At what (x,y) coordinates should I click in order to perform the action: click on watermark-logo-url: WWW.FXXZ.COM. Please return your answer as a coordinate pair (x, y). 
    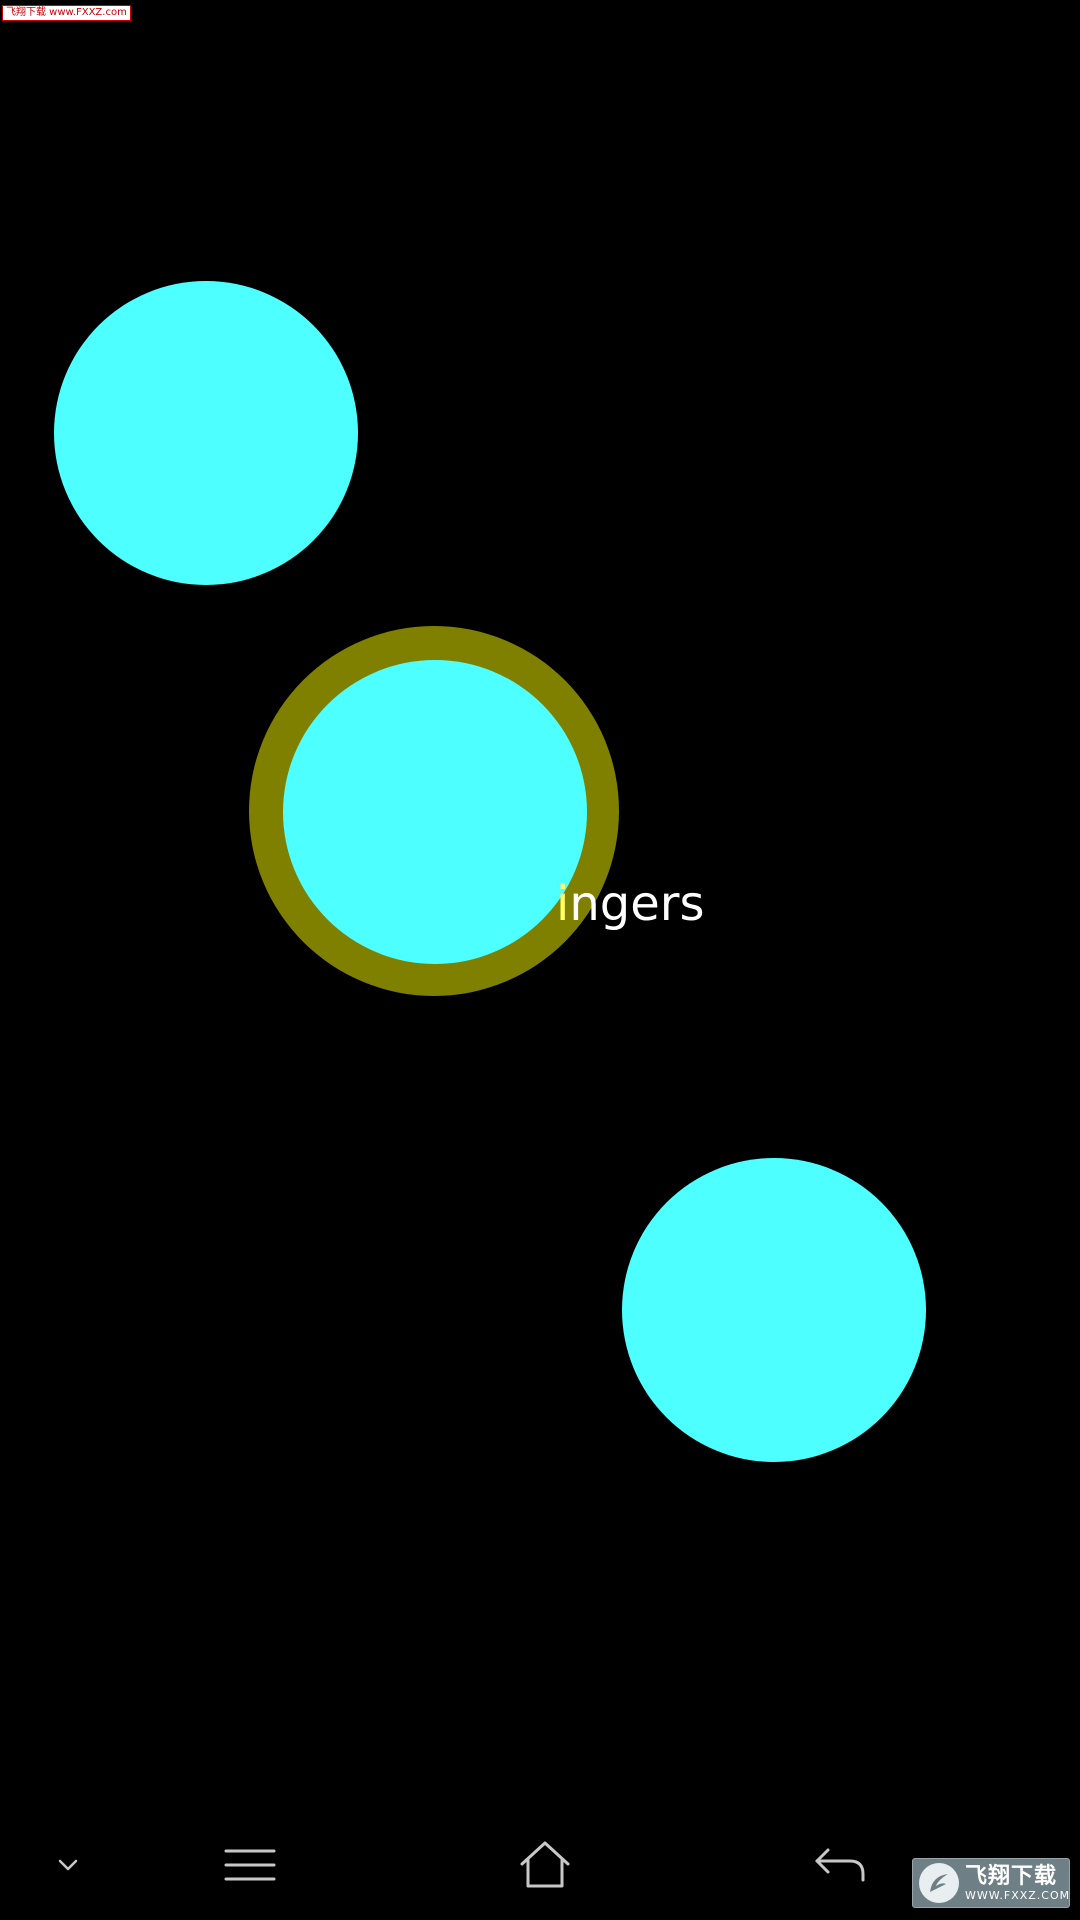
    Looking at the image, I should click on (1018, 1895).